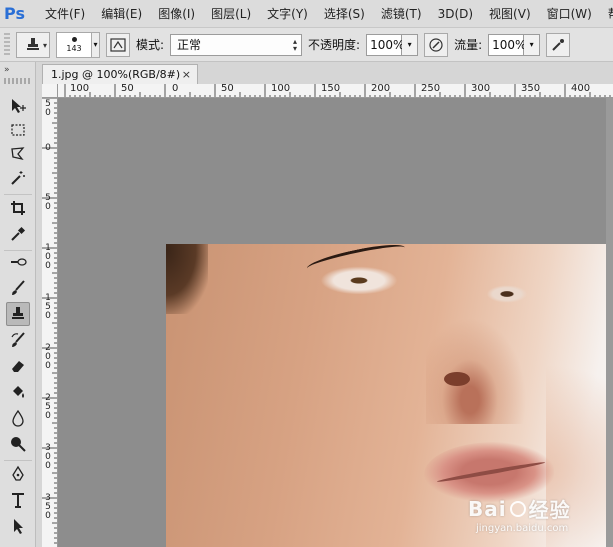  What do you see at coordinates (18, 366) in the screenshot?
I see `eraser-tool` at bounding box center [18, 366].